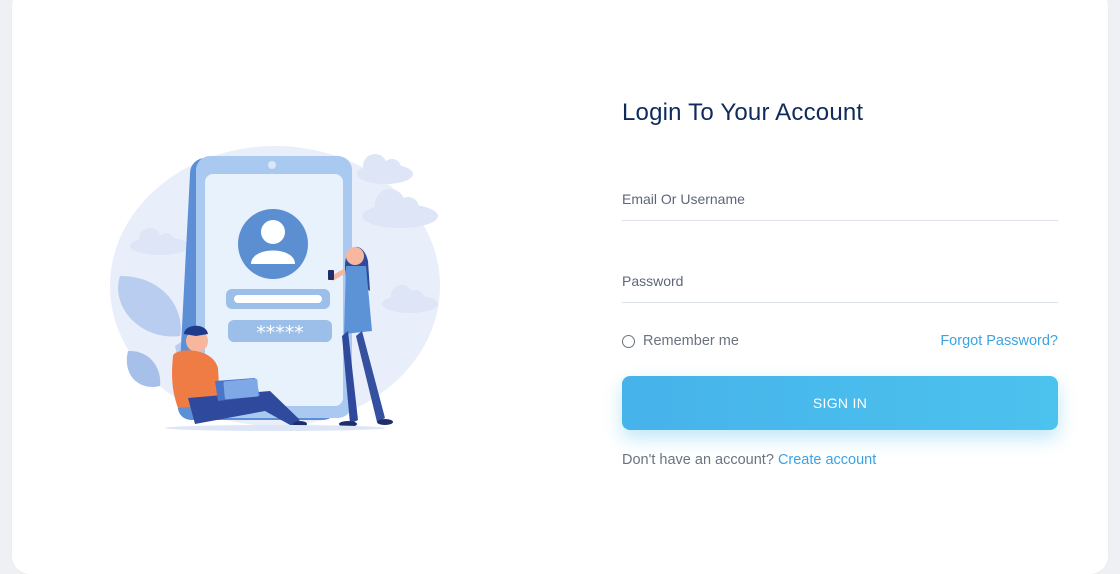 This screenshot has height=574, width=1120. What do you see at coordinates (827, 460) in the screenshot?
I see `create-account-link: Create account` at bounding box center [827, 460].